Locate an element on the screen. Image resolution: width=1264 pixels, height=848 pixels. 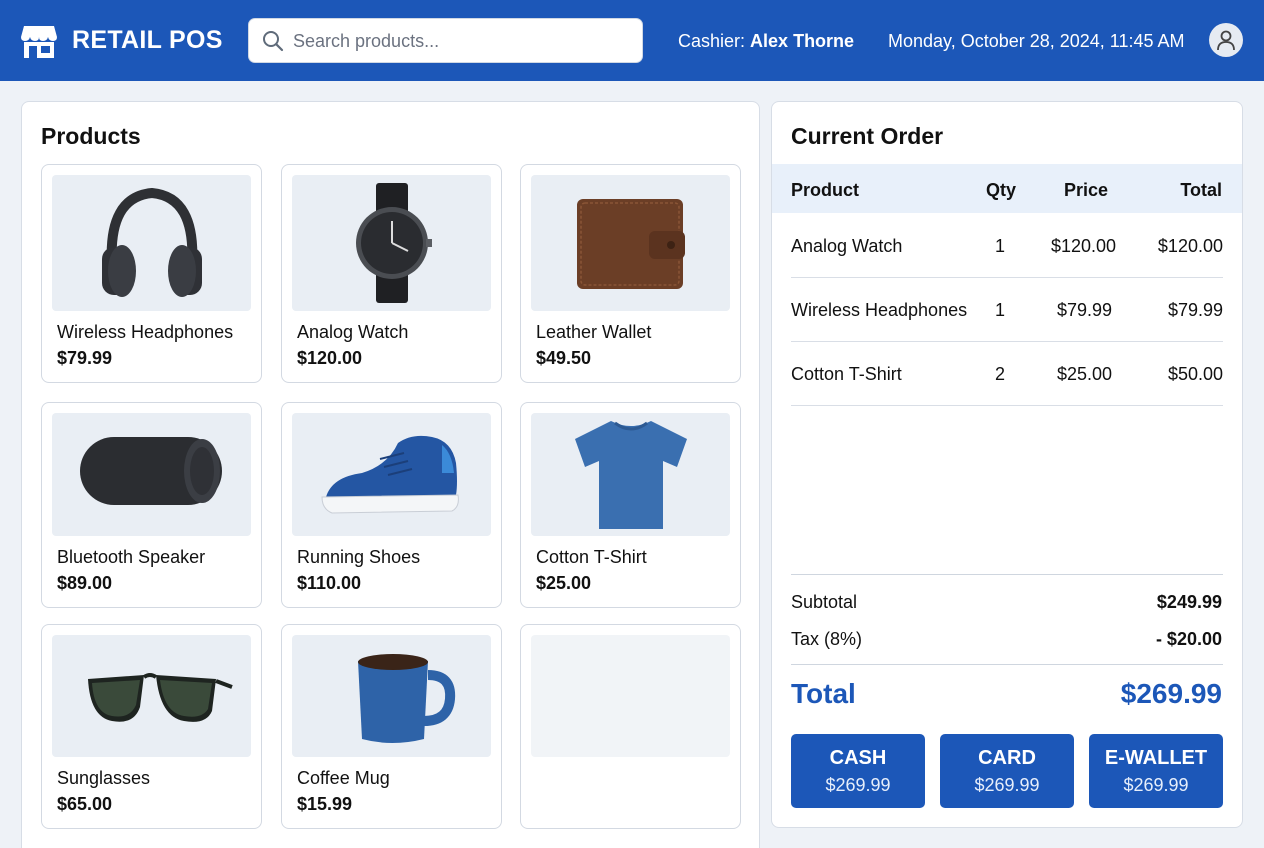
product-price: $120.00 is located at coordinates (330, 358).